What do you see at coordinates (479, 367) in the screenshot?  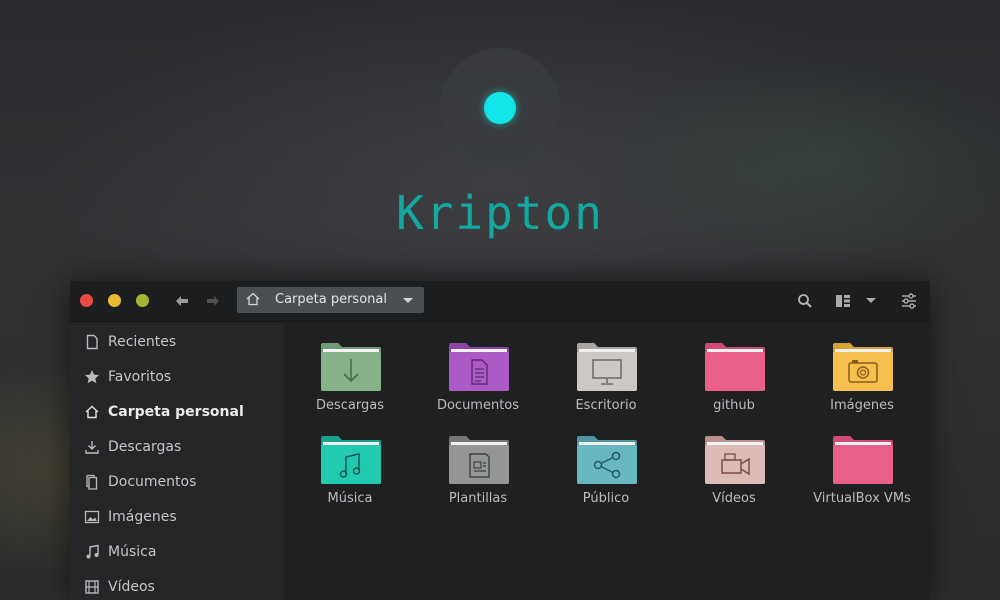 I see `folder-documents-icon` at bounding box center [479, 367].